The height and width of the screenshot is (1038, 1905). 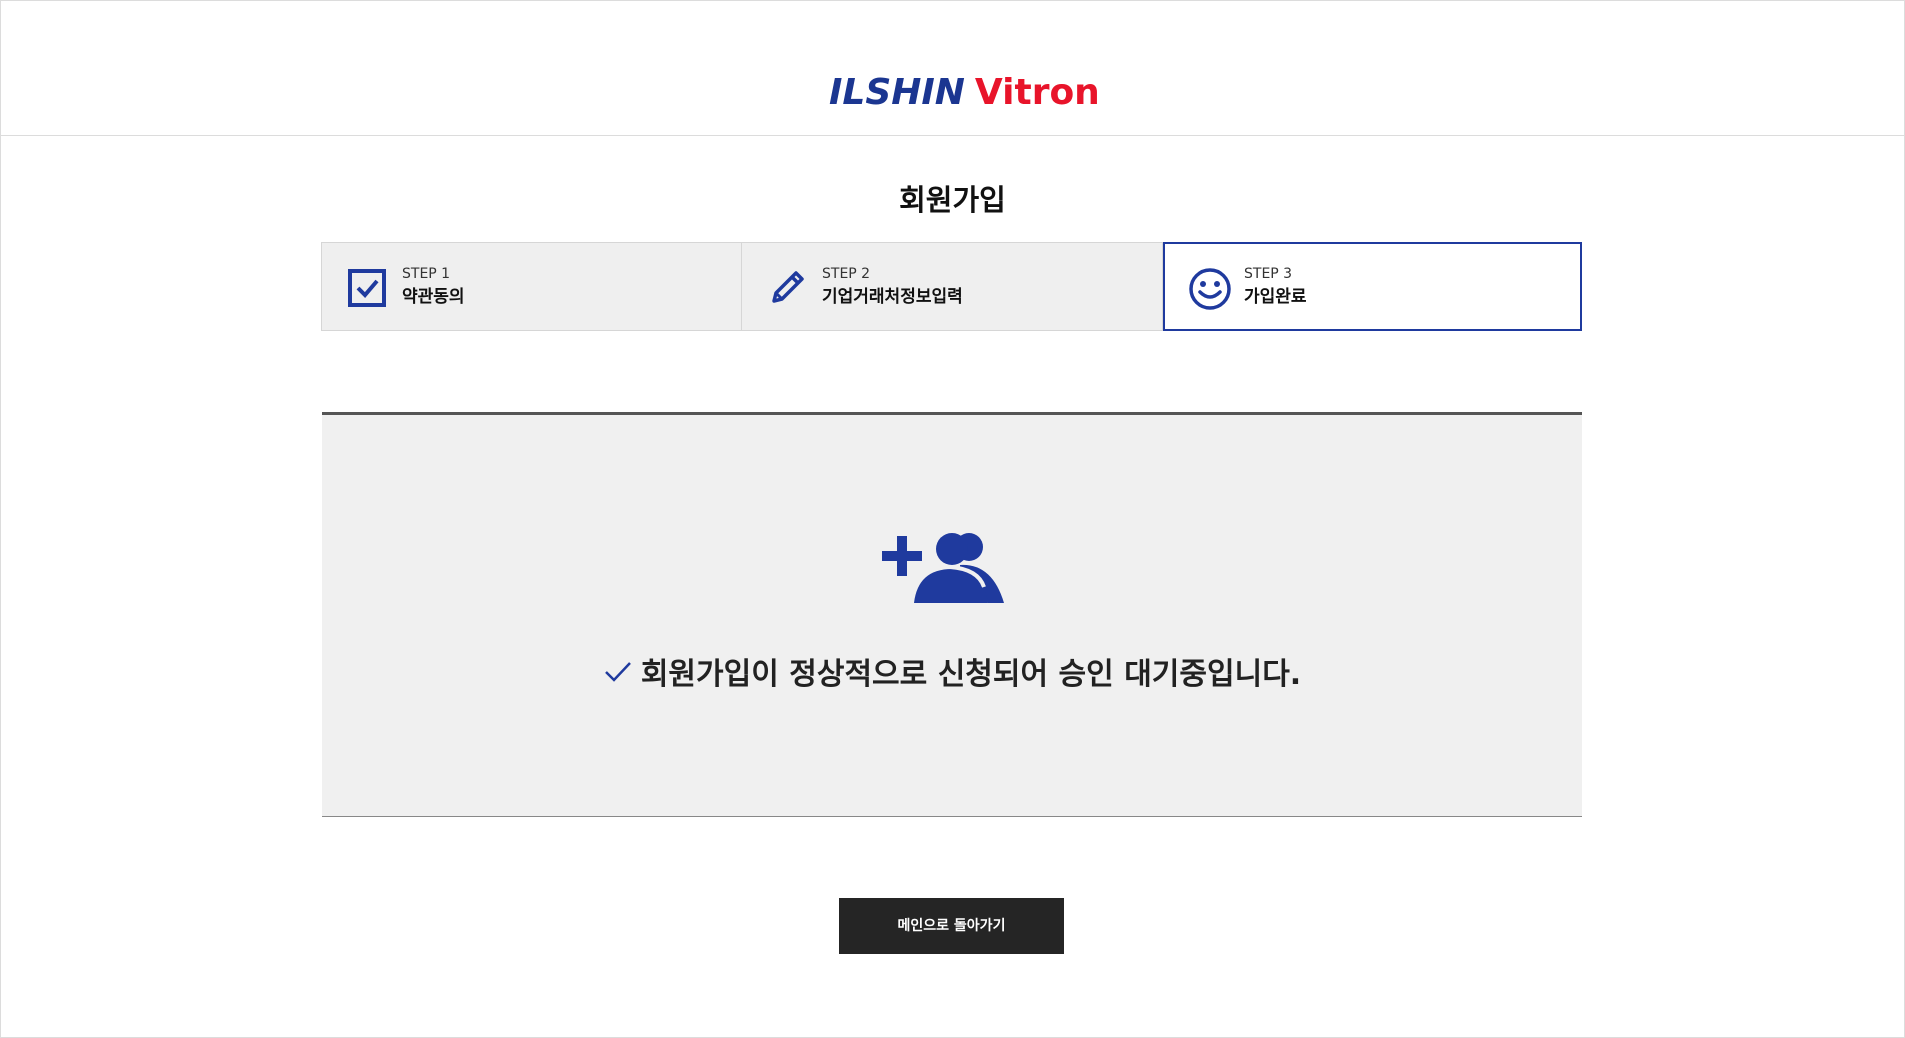 I want to click on checkbox-icon, so click(x=367, y=288).